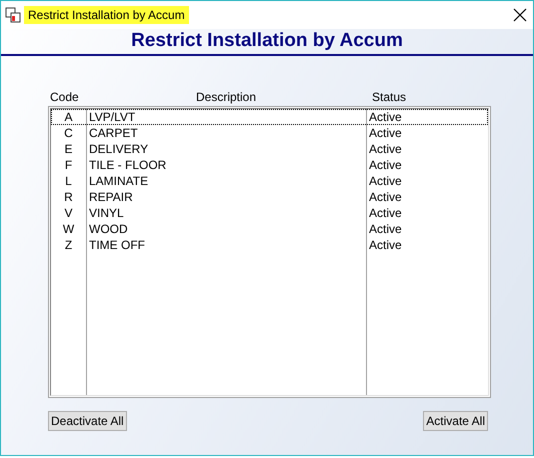  Describe the element at coordinates (106, 213) in the screenshot. I see `table-cell-text: VINYL` at that location.